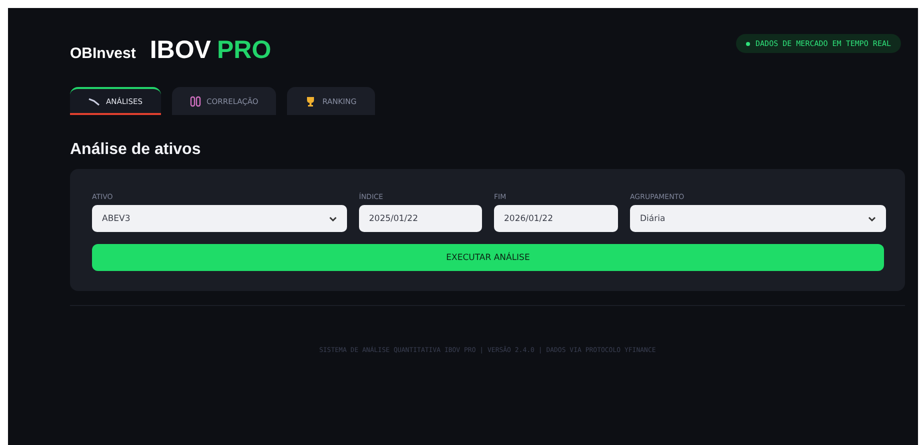 This screenshot has height=445, width=923. I want to click on execute-button: EXECUTAR ANÁLISE, so click(488, 257).